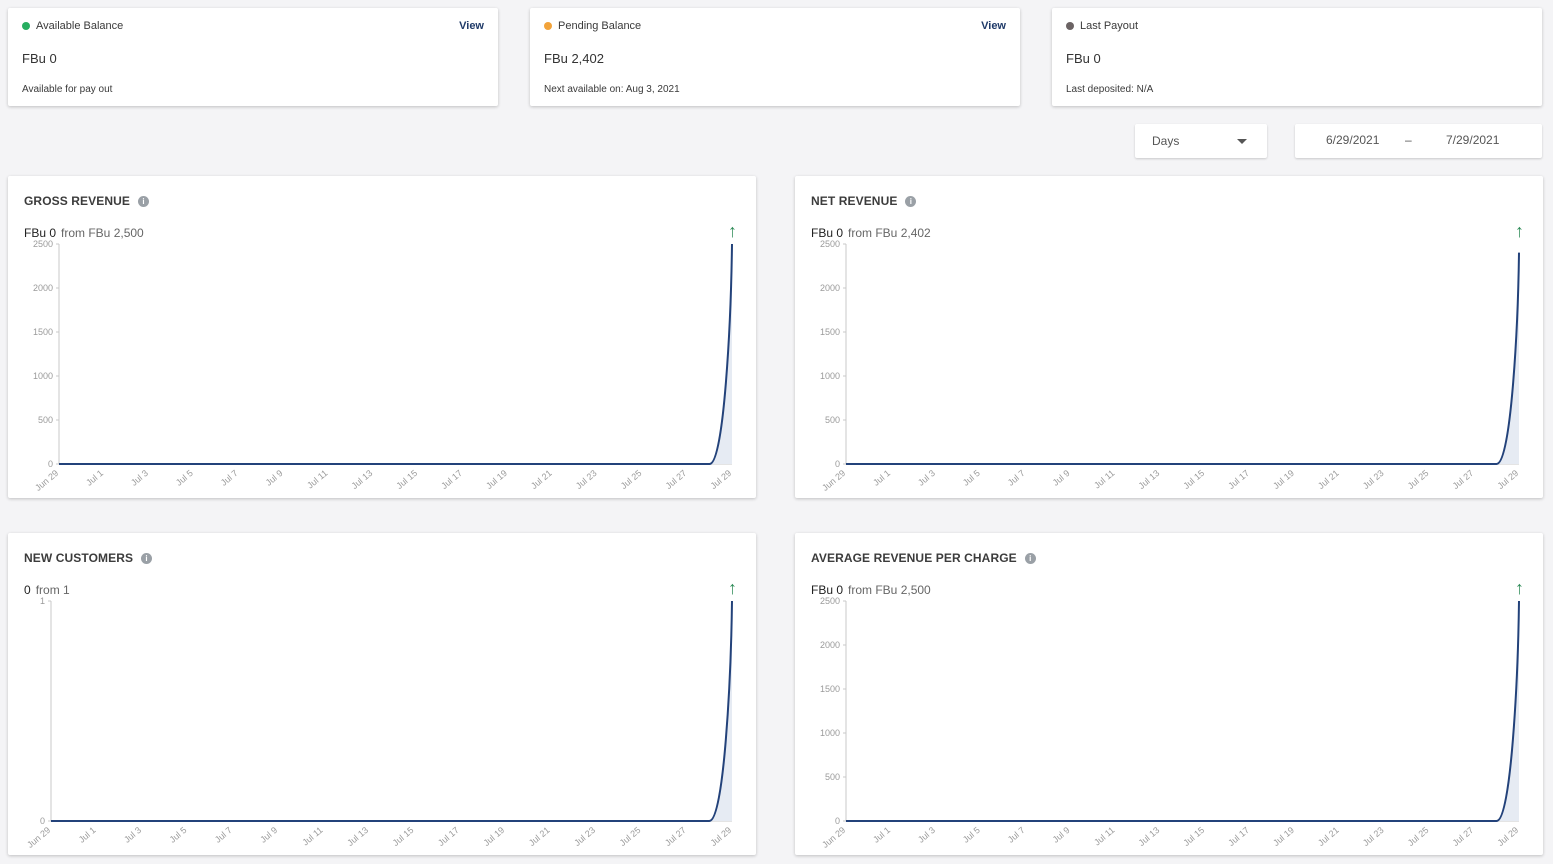 The width and height of the screenshot is (1553, 864). I want to click on card-title: Last Payout, so click(1109, 26).